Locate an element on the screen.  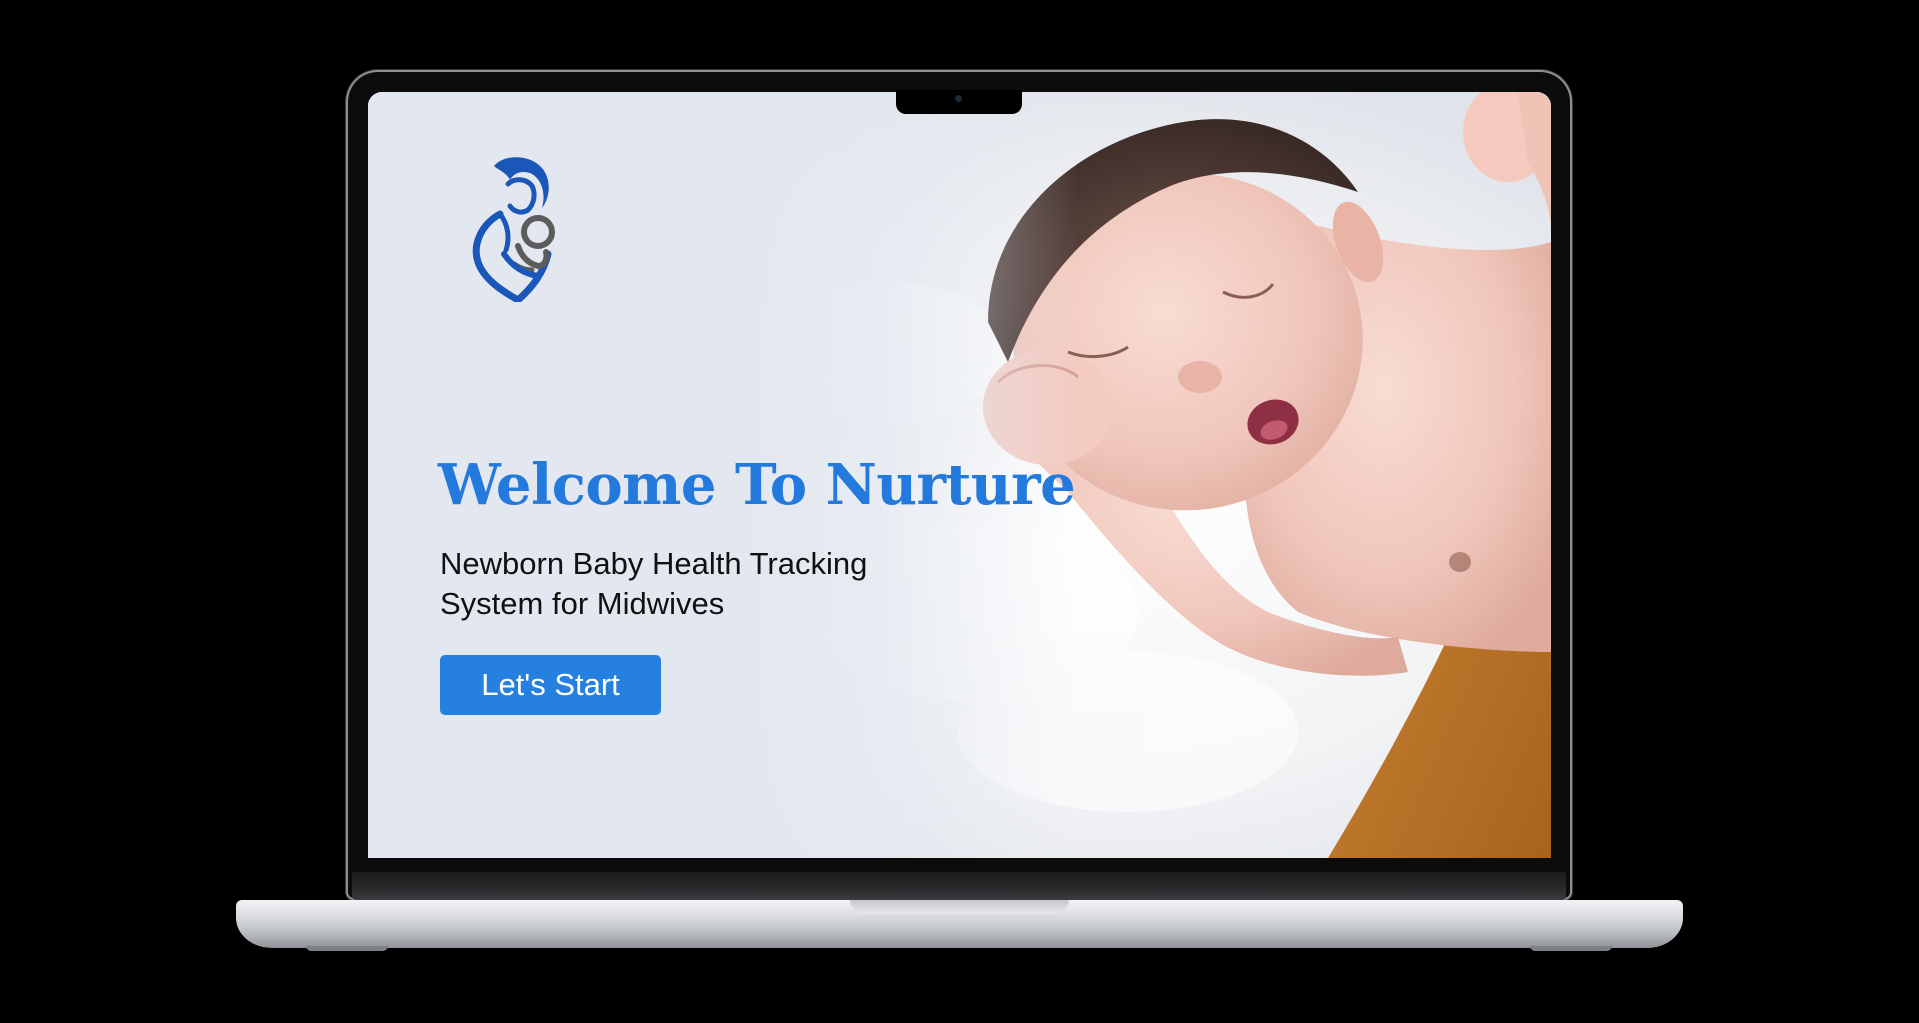
laptop-foot-left is located at coordinates (347, 948).